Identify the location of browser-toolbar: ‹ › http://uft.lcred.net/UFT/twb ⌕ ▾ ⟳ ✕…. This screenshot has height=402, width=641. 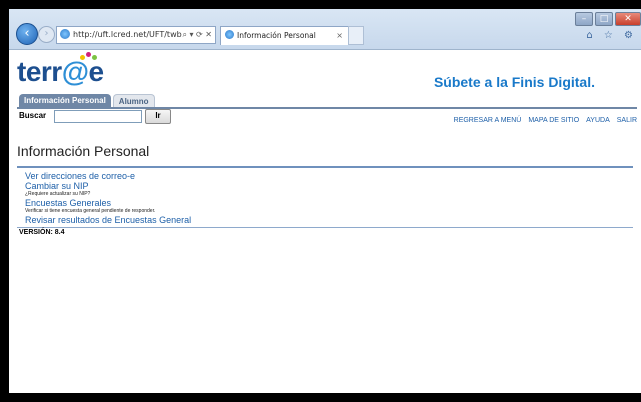
(325, 29).